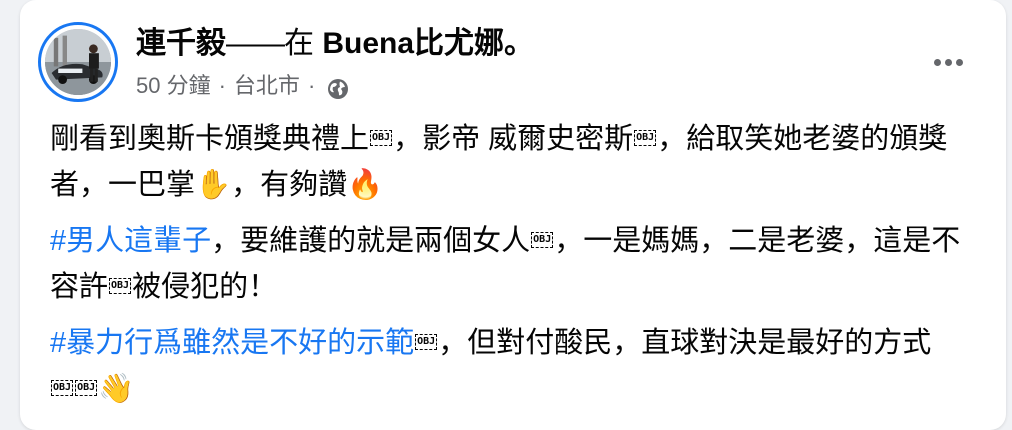  I want to click on post-meta: 50 分鐘 · 台北市 ·, so click(242, 86).